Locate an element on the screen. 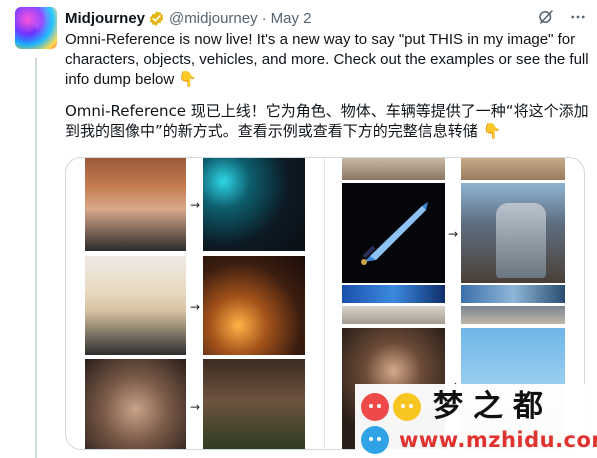 This screenshot has height=458, width=597. reference-photo-elder is located at coordinates (135, 404).